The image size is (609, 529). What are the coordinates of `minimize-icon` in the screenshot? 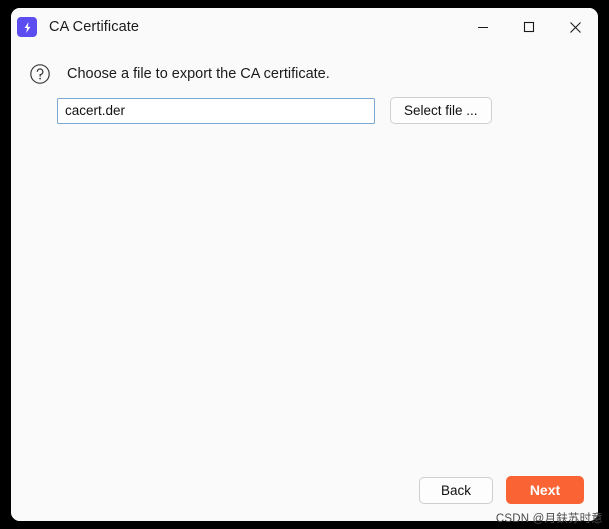 It's located at (483, 27).